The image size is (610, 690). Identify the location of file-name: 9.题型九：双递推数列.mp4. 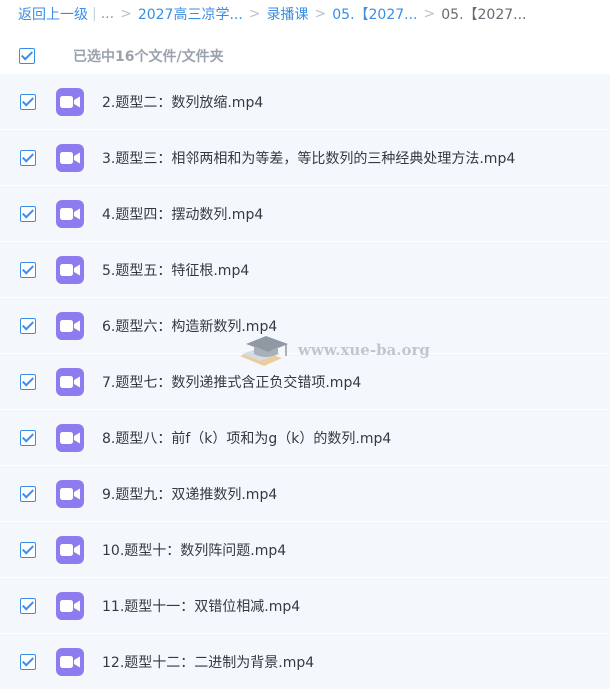
(189, 494).